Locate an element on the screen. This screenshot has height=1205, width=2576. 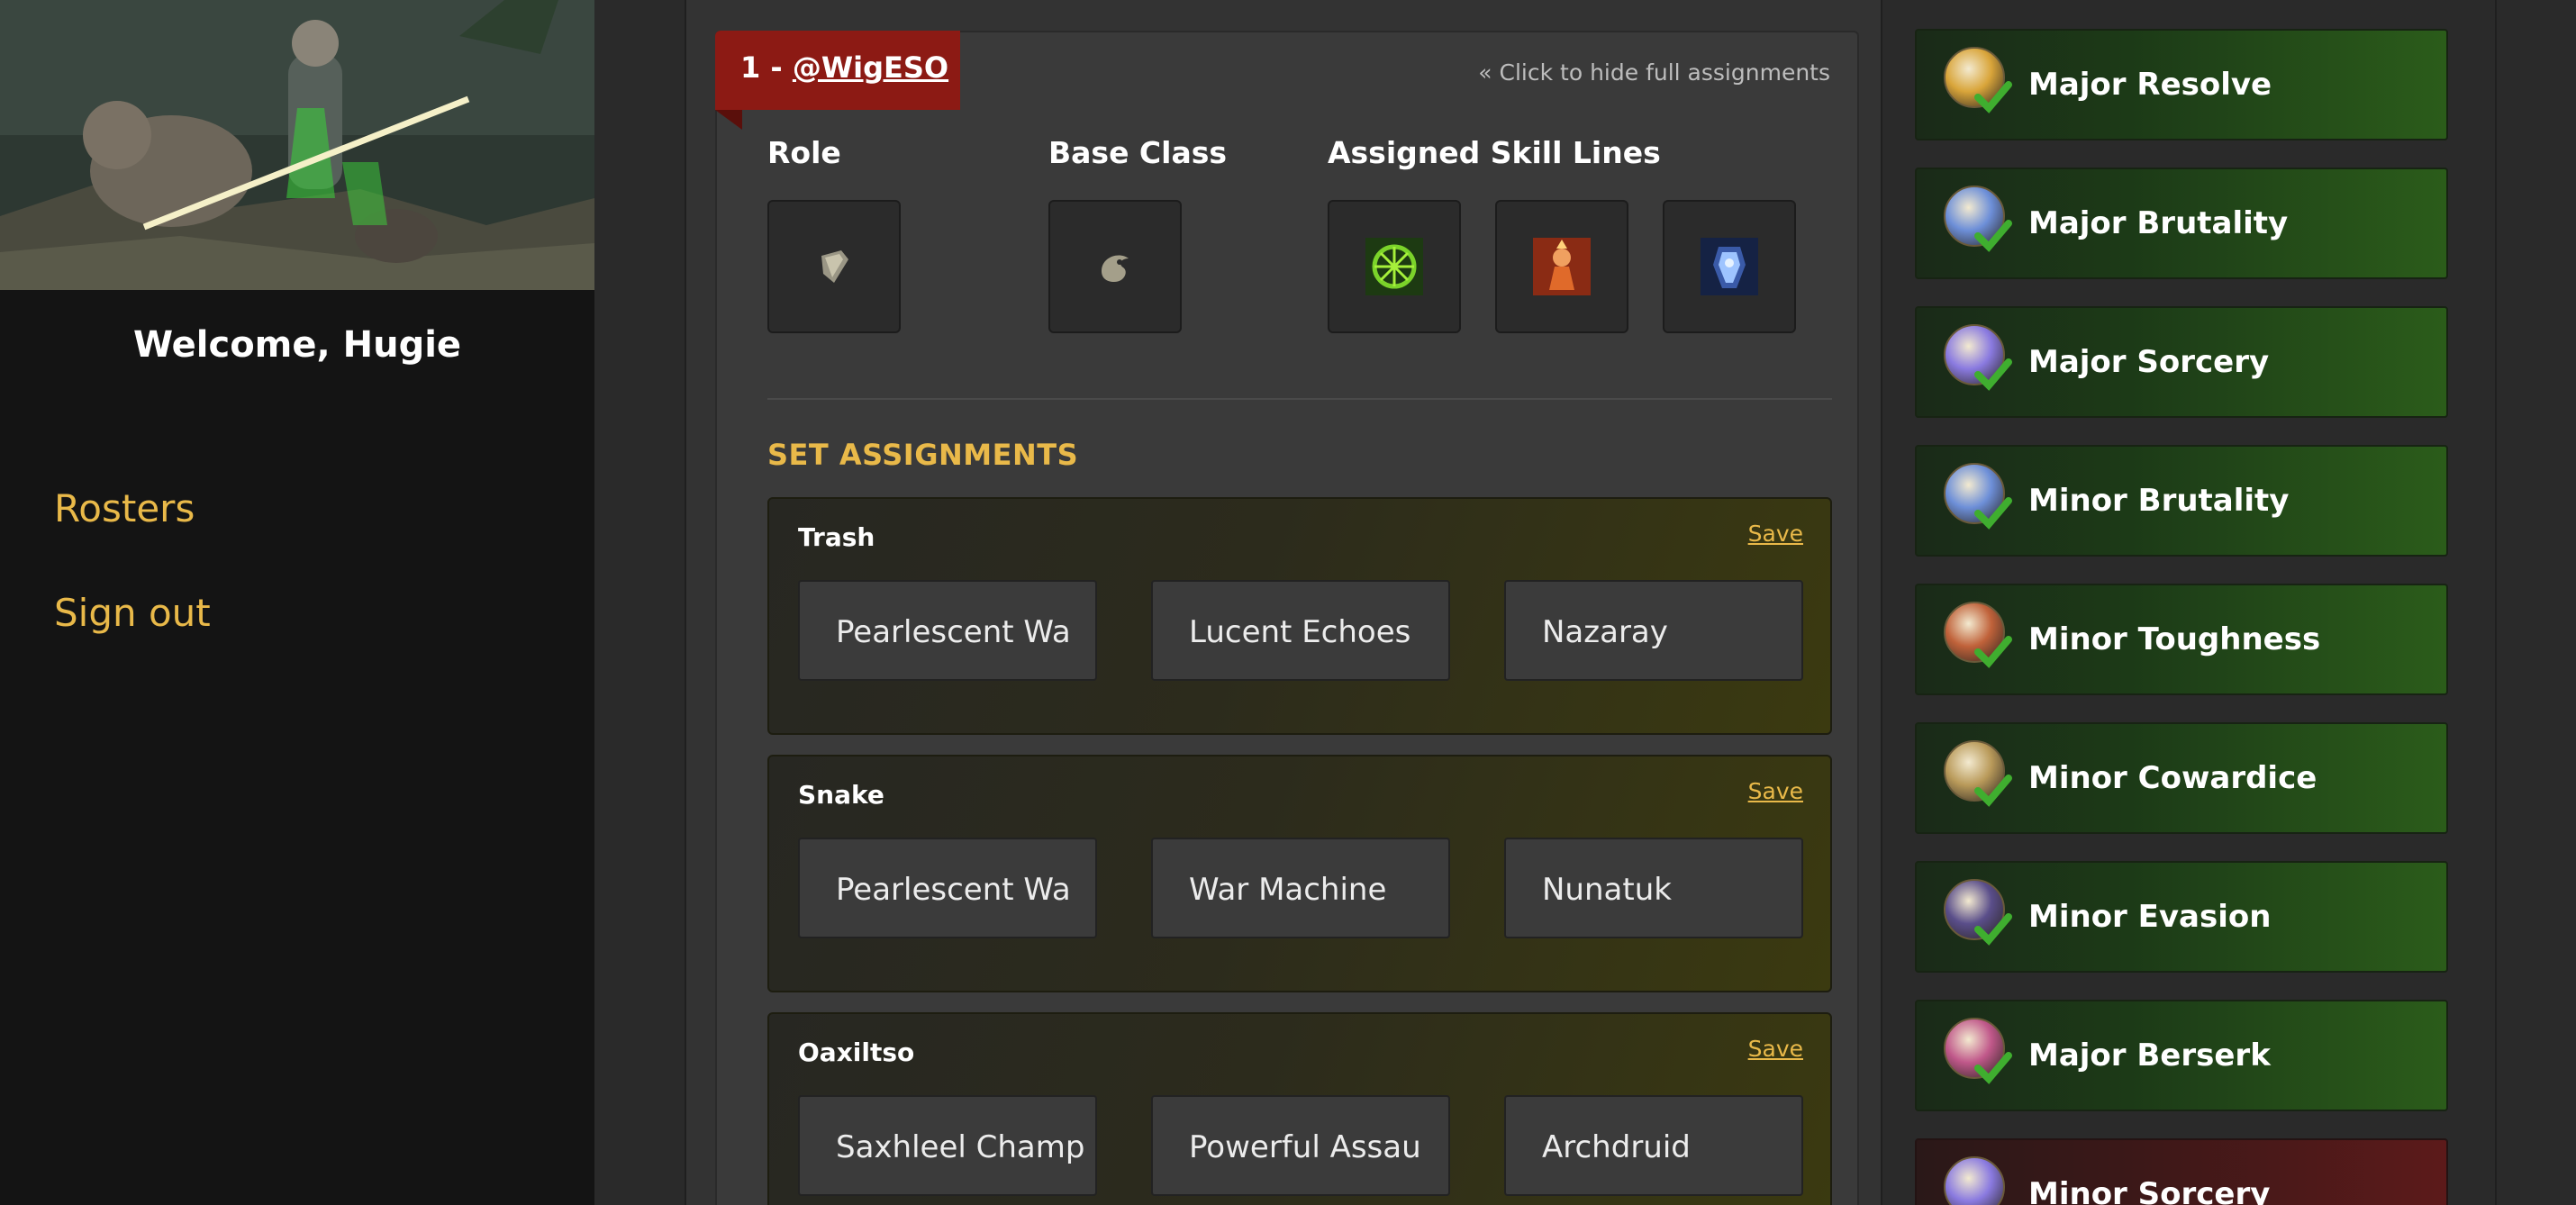
right-gutter is located at coordinates (2535, 602).